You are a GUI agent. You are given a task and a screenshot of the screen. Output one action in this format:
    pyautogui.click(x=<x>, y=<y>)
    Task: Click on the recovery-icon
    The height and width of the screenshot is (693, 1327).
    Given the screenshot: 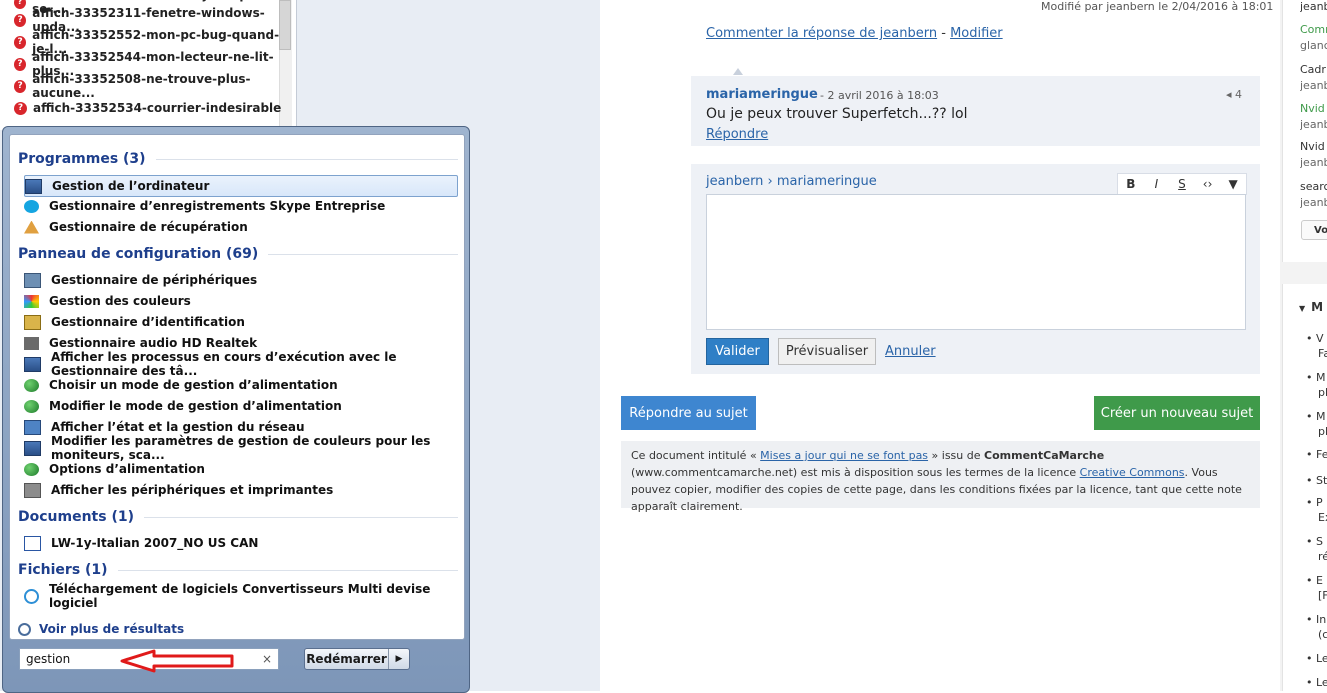 What is the action you would take?
    pyautogui.click(x=31, y=227)
    